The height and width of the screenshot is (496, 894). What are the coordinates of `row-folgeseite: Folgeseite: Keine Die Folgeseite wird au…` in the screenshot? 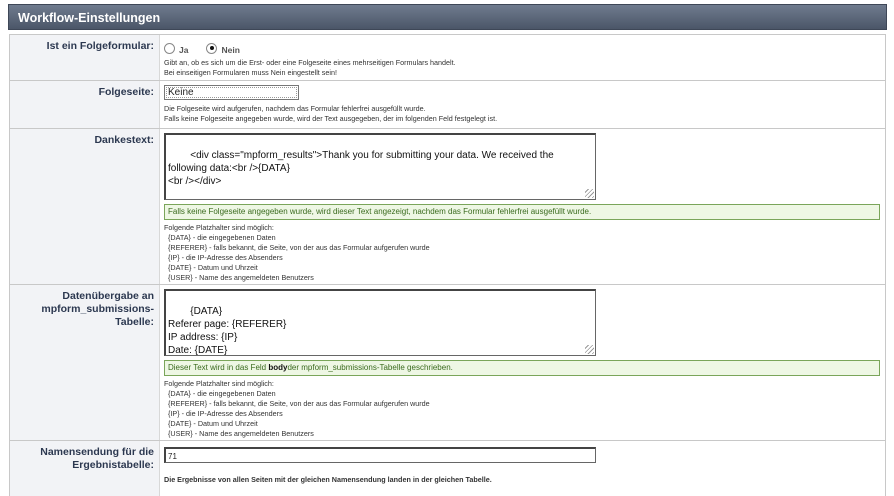 It's located at (447, 105).